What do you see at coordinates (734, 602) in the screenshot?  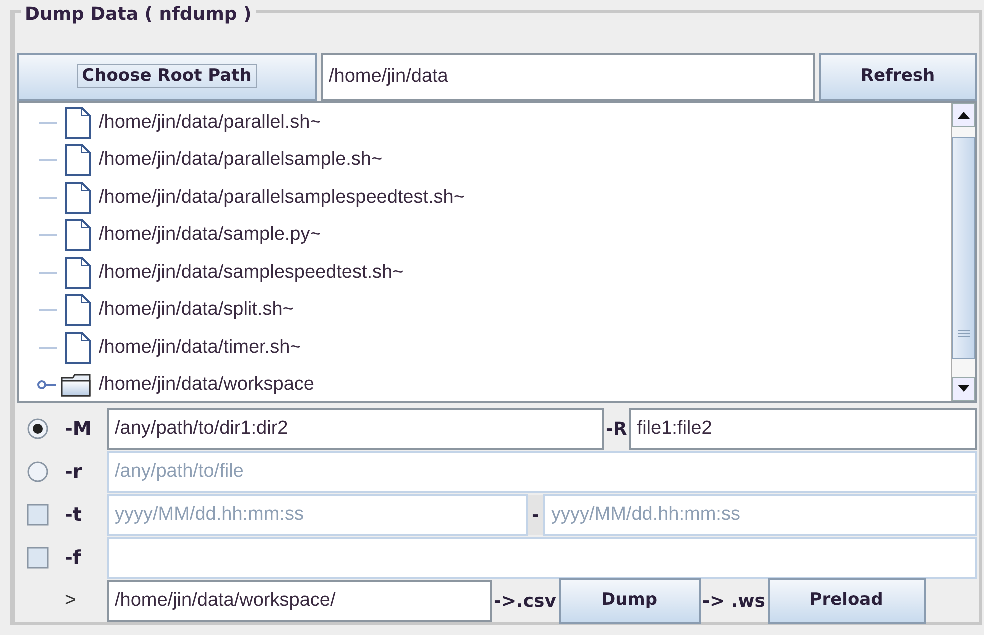 I see `option-label: -> .ws` at bounding box center [734, 602].